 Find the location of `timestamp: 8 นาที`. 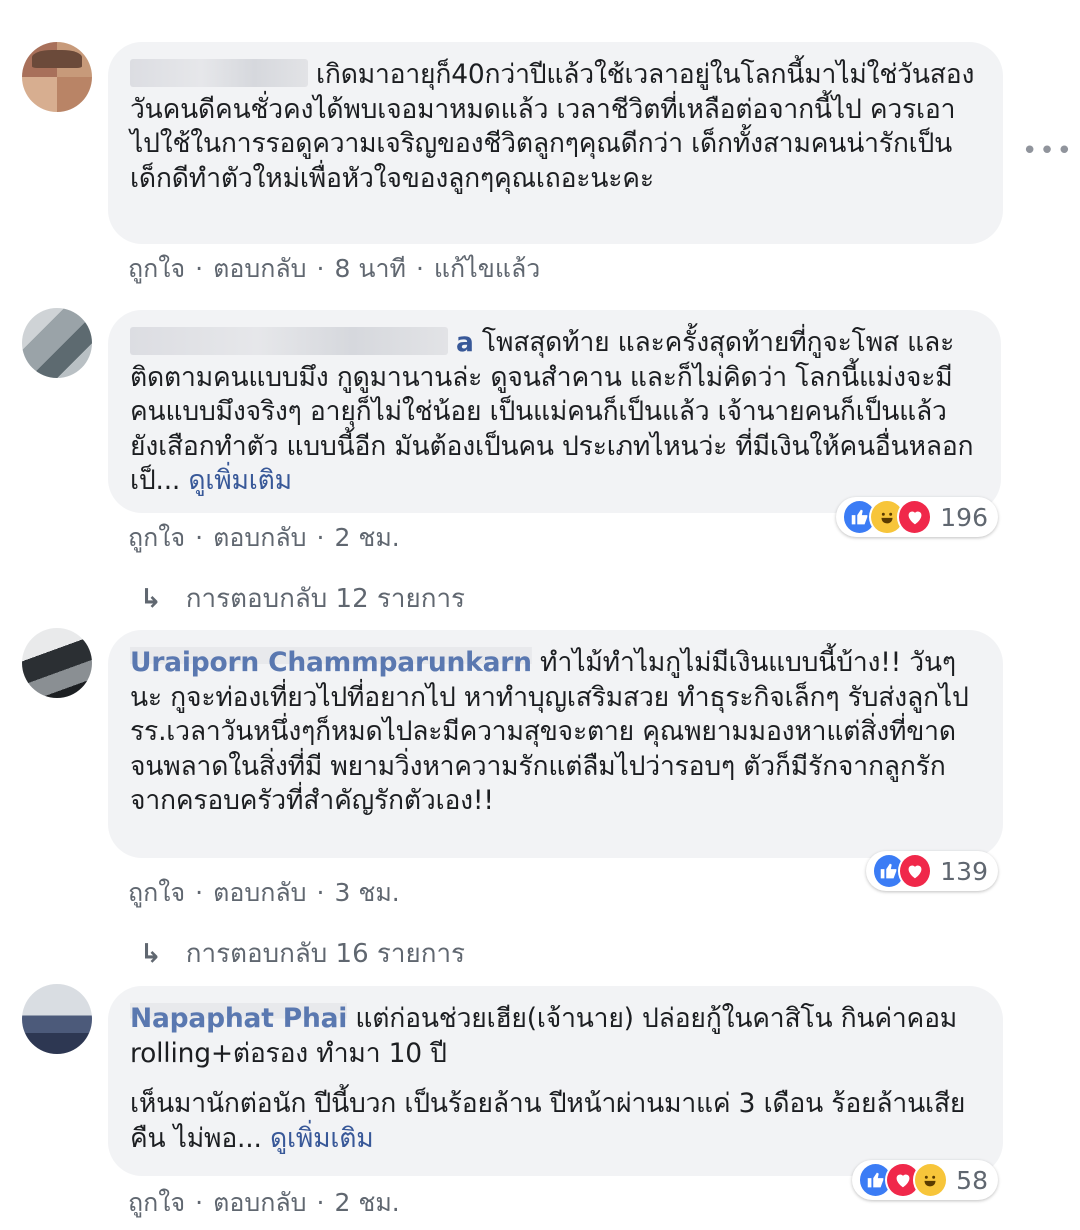

timestamp: 8 นาที is located at coordinates (370, 268).